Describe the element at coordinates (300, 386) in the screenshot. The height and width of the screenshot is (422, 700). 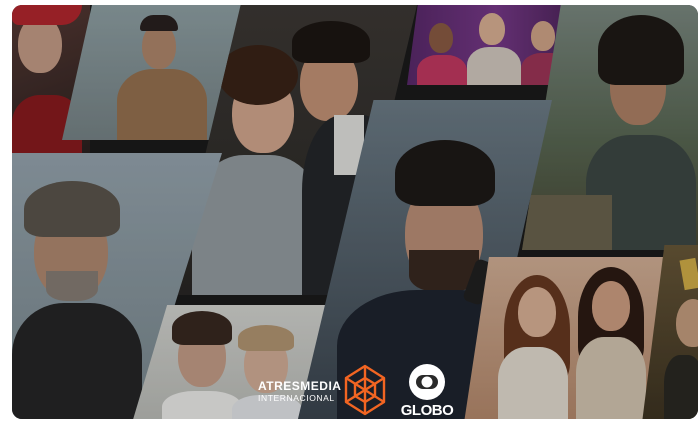
I see `atresmedia-logo-line1: ATRESMEDIA` at that location.